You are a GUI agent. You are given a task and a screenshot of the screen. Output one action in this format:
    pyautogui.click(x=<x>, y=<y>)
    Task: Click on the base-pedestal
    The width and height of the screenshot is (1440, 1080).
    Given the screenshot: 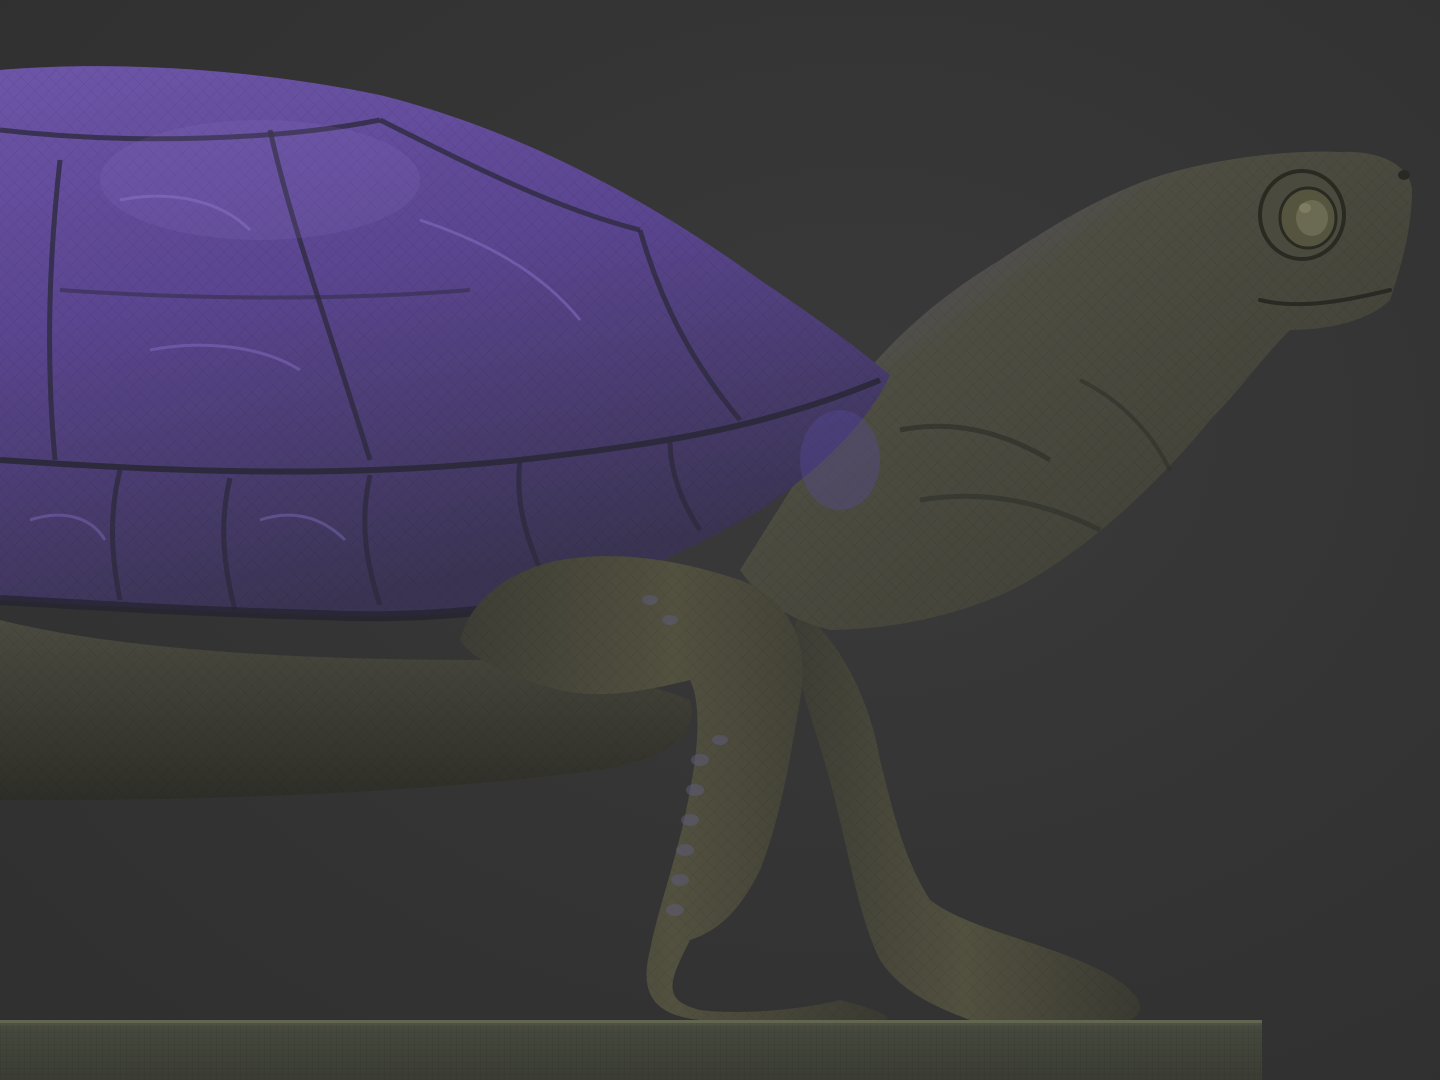 What is the action you would take?
    pyautogui.click(x=631, y=1050)
    